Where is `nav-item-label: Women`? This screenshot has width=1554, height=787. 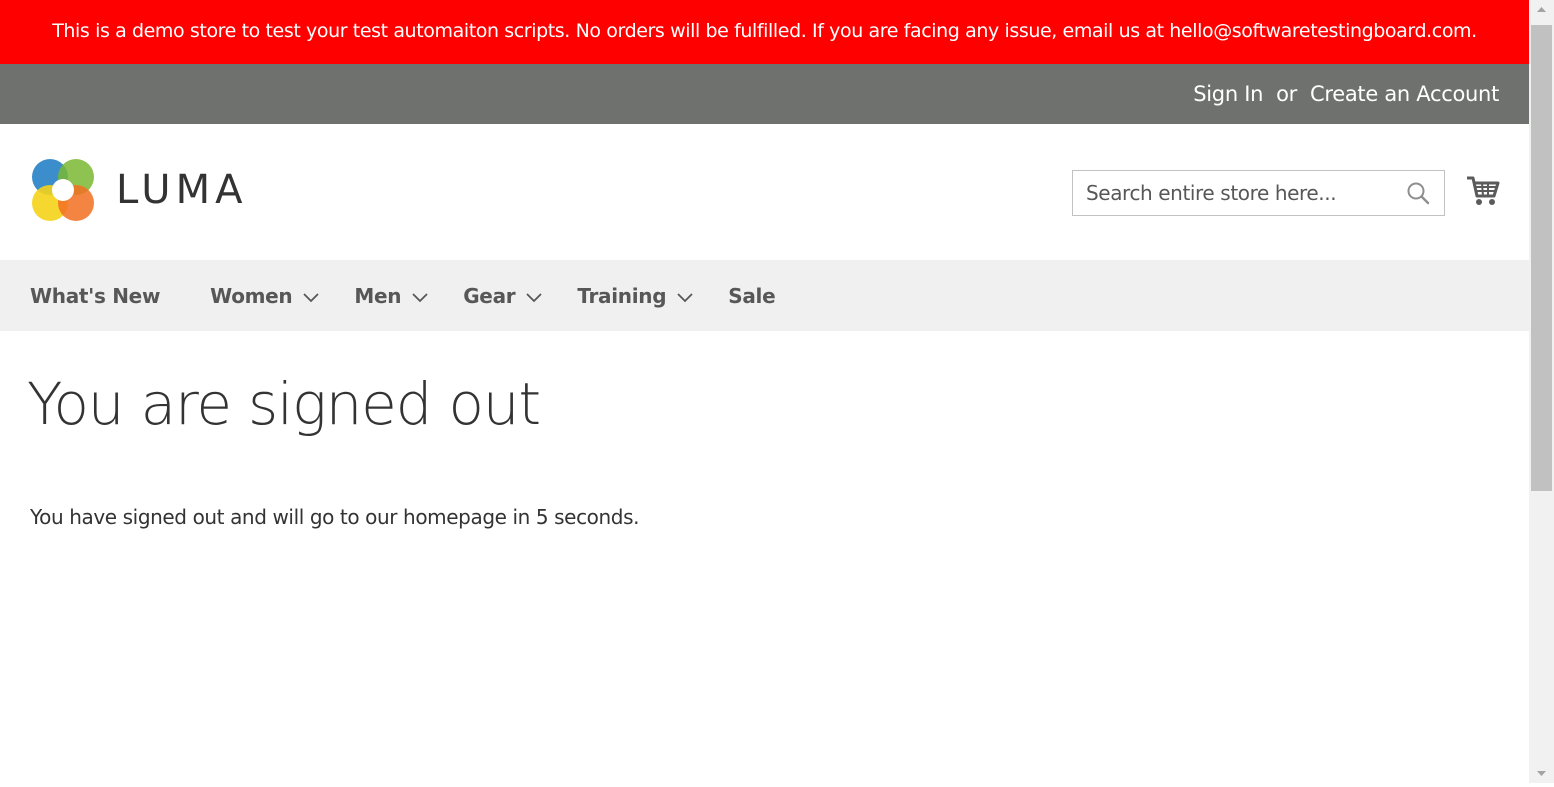 nav-item-label: Women is located at coordinates (251, 295).